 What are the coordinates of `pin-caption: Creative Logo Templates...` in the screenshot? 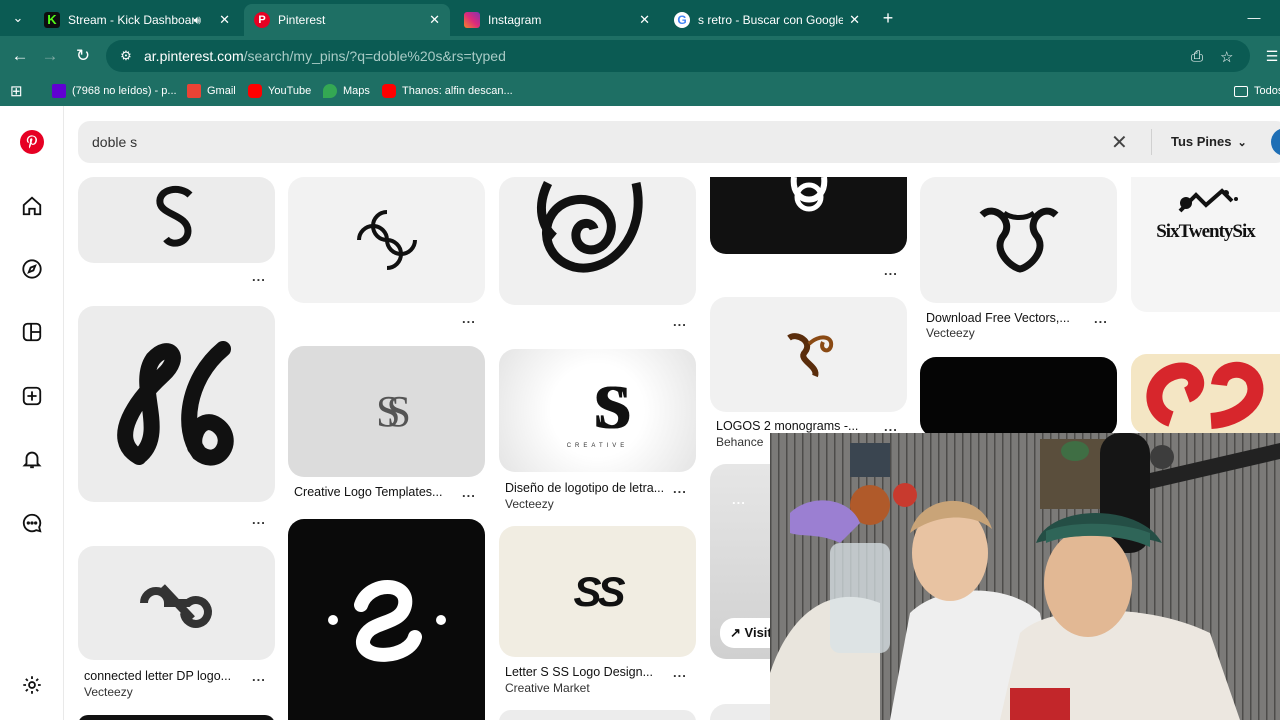 It's located at (368, 492).